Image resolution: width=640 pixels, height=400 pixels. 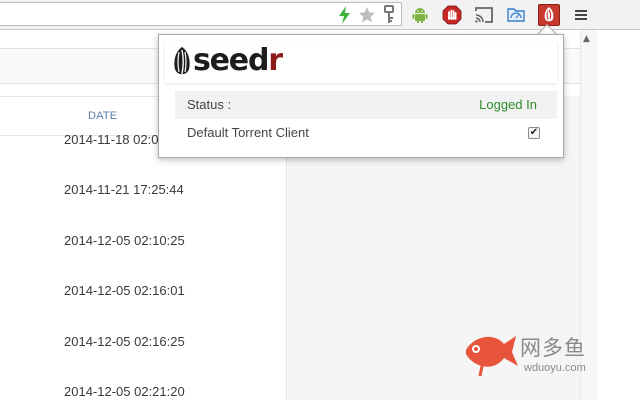 I want to click on logo-text-accent: r, so click(x=275, y=60).